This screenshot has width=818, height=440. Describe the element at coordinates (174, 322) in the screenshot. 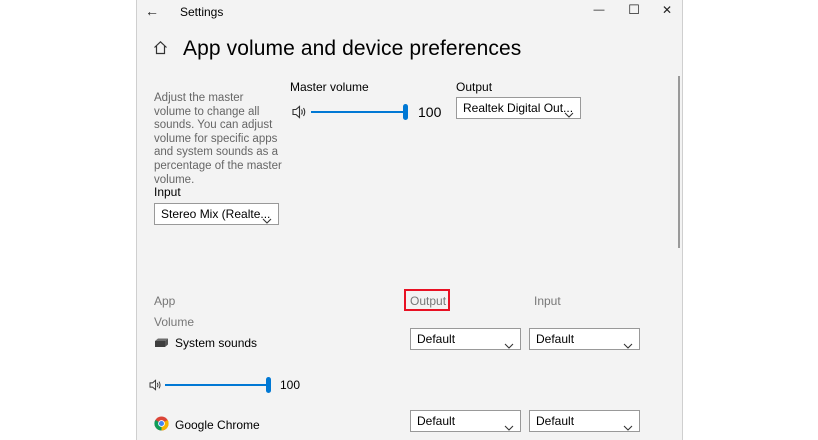

I see `volume-column-header: Volume` at that location.